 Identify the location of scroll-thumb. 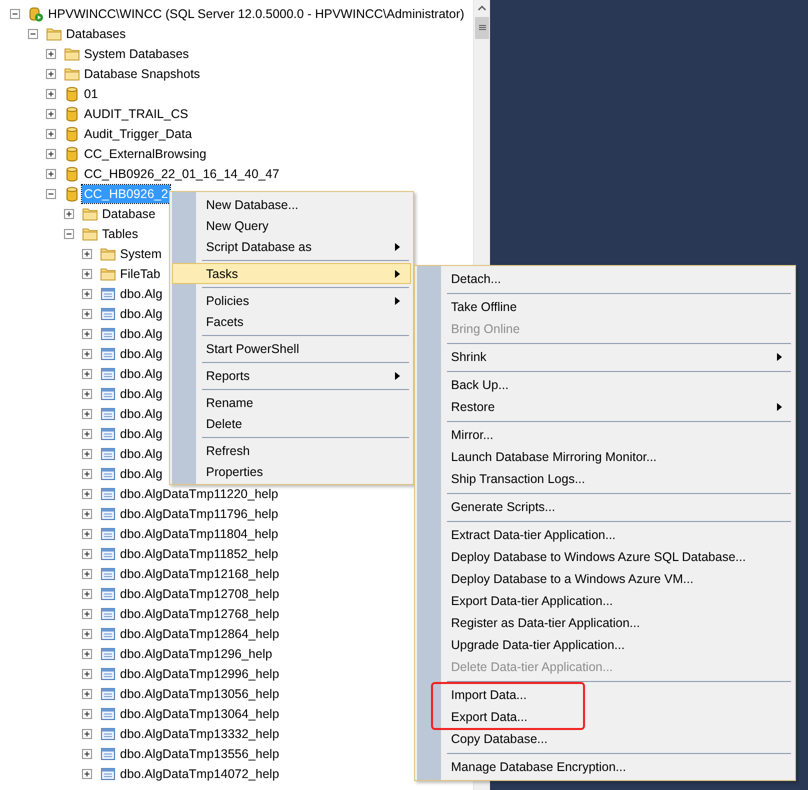
(482, 28).